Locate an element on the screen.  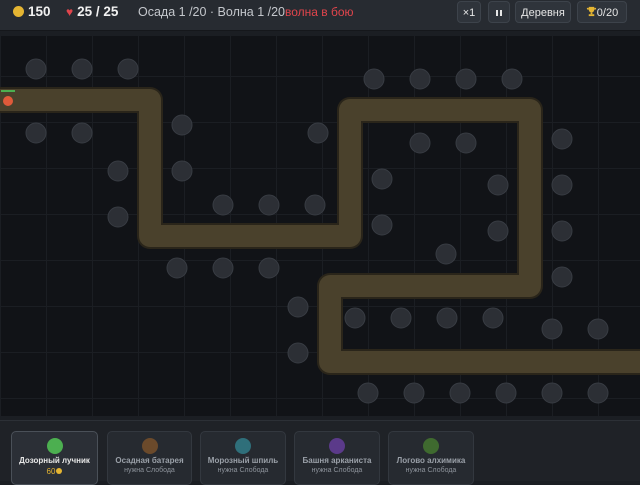
lives-value: 25 / 25 is located at coordinates (98, 11).